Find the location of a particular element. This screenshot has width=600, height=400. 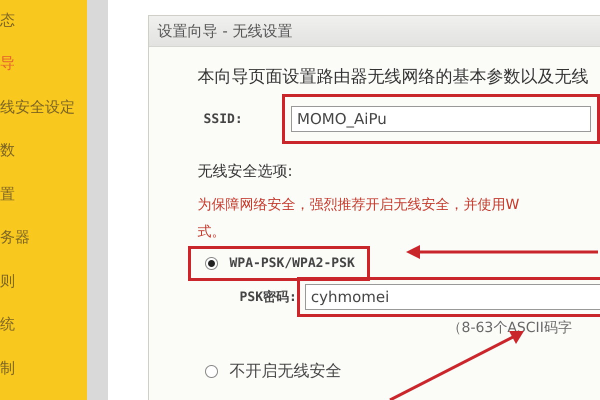

sidebar-item: 导 is located at coordinates (43, 74).